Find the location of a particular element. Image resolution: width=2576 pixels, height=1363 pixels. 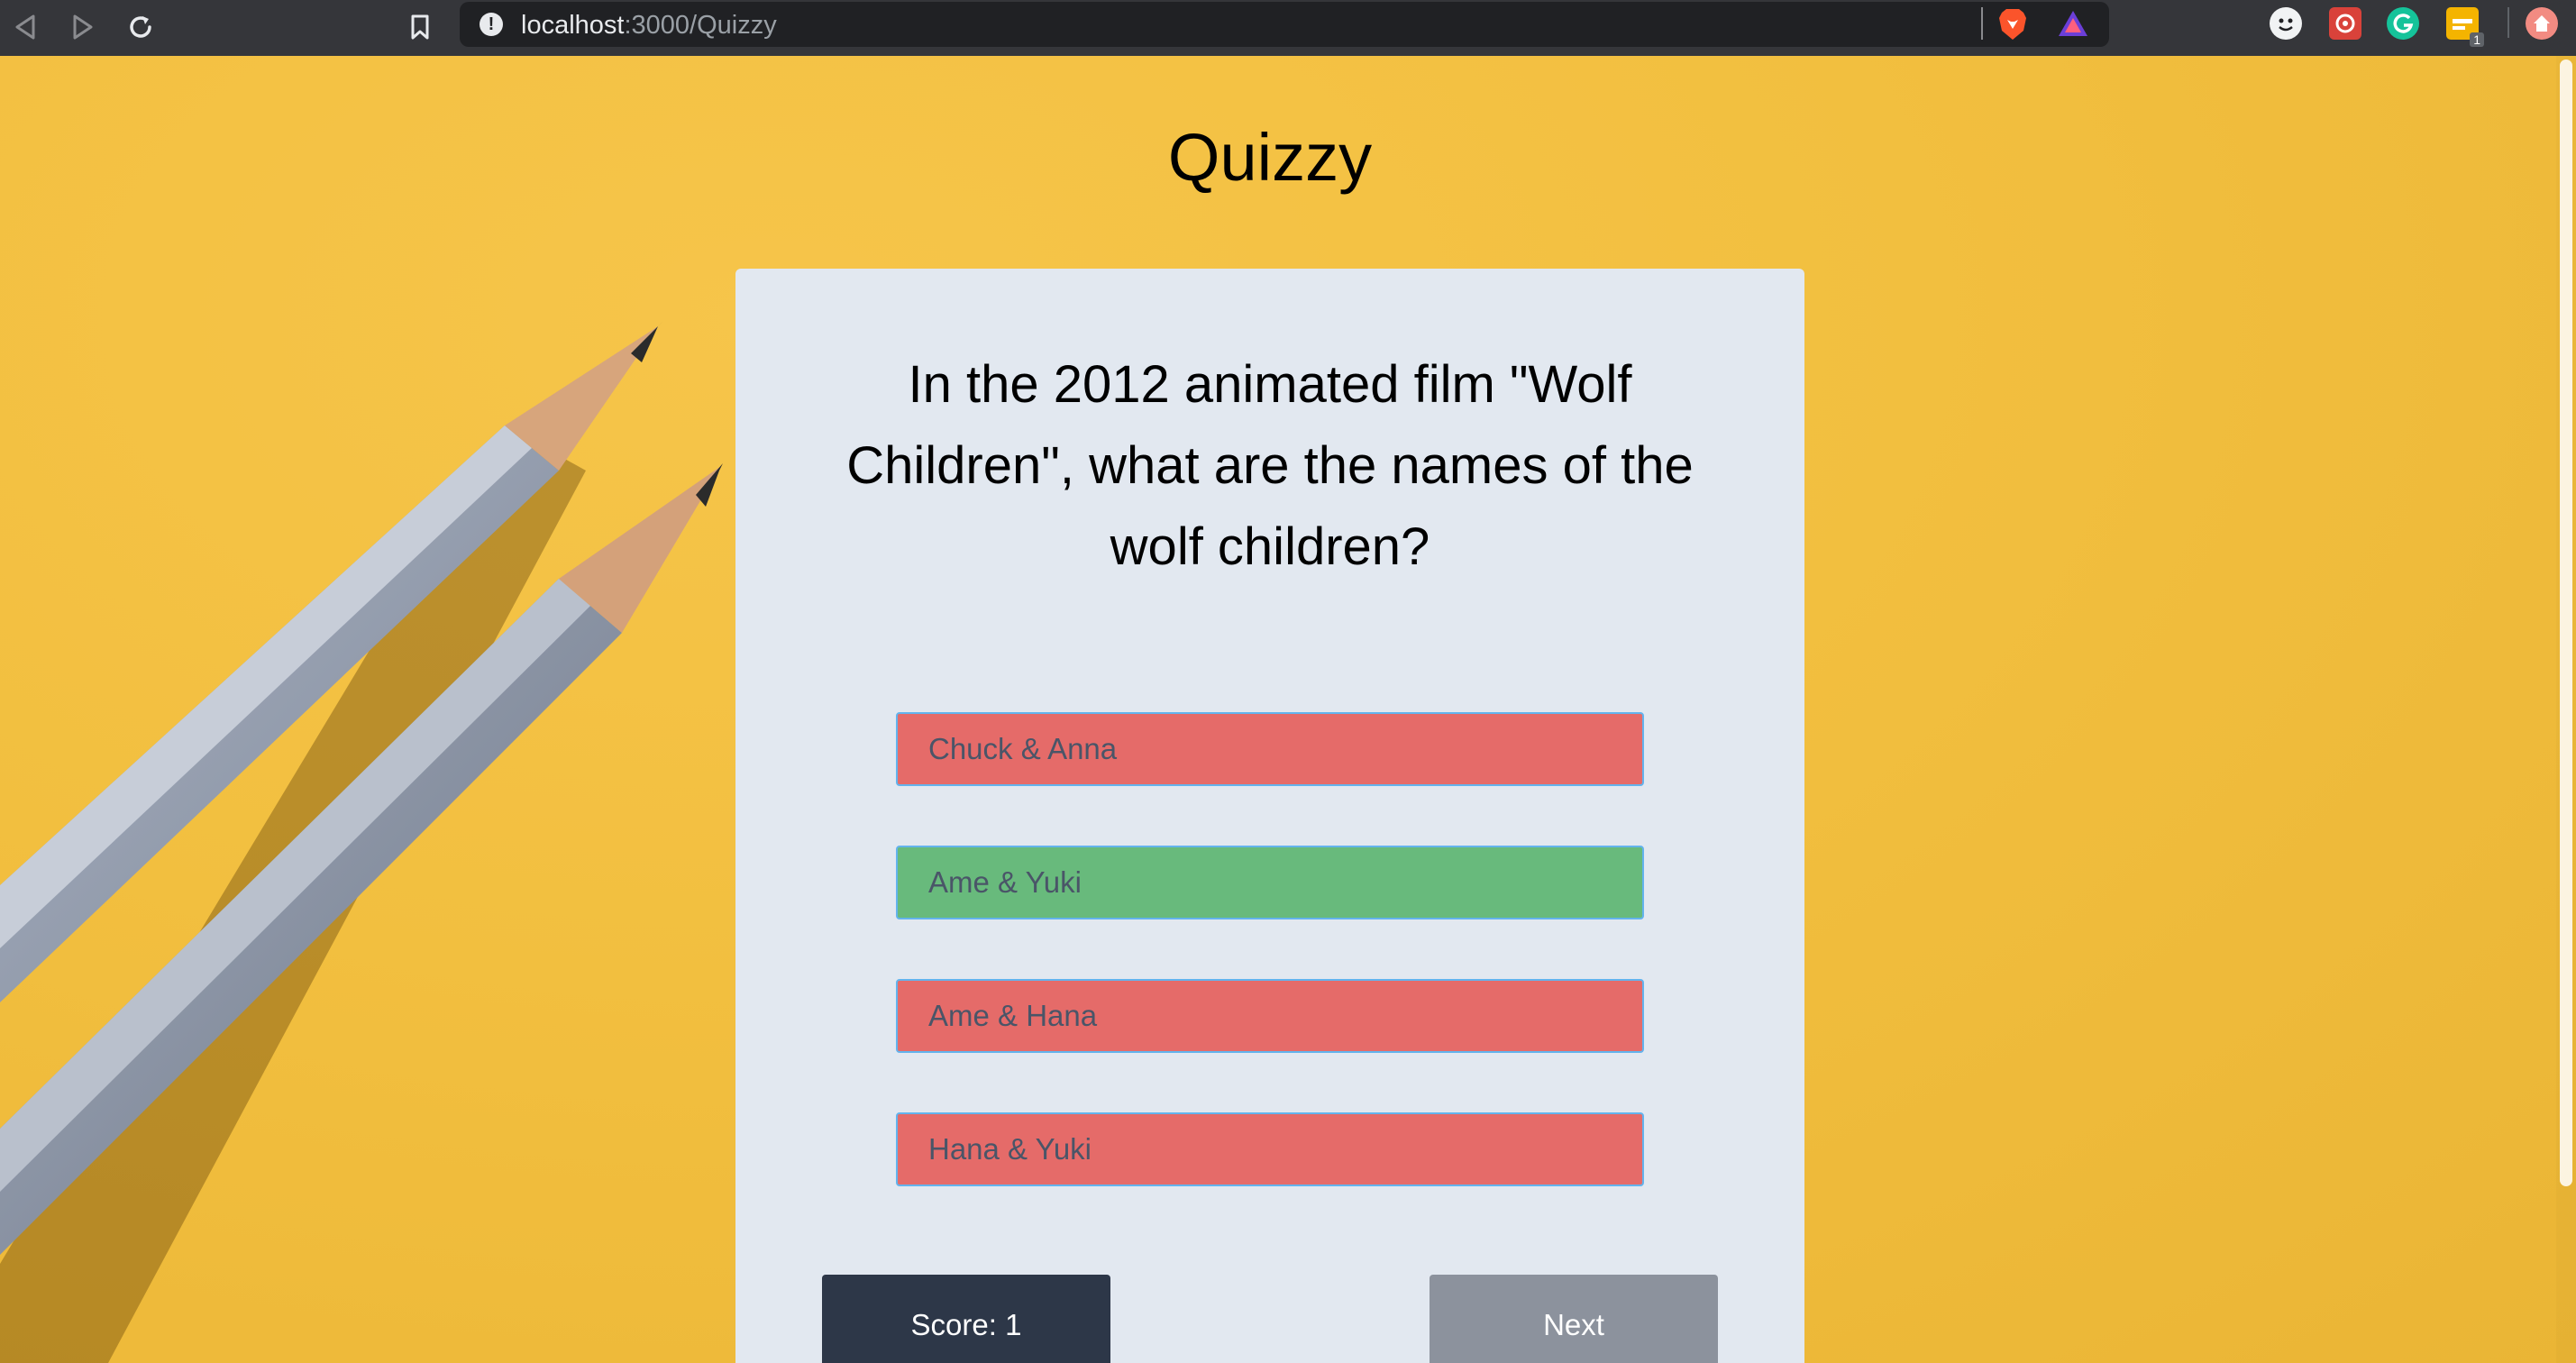

grammarly-icon is located at coordinates (2403, 24).